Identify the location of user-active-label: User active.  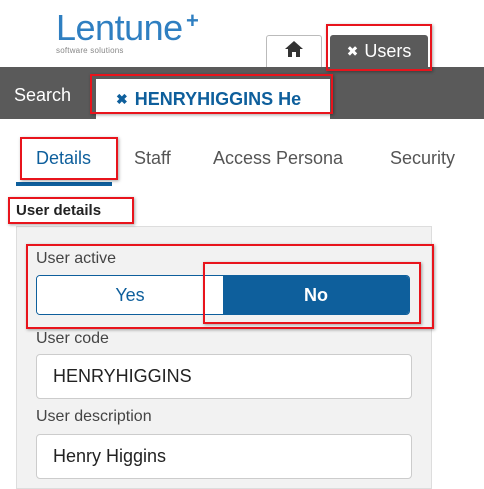
(76, 258).